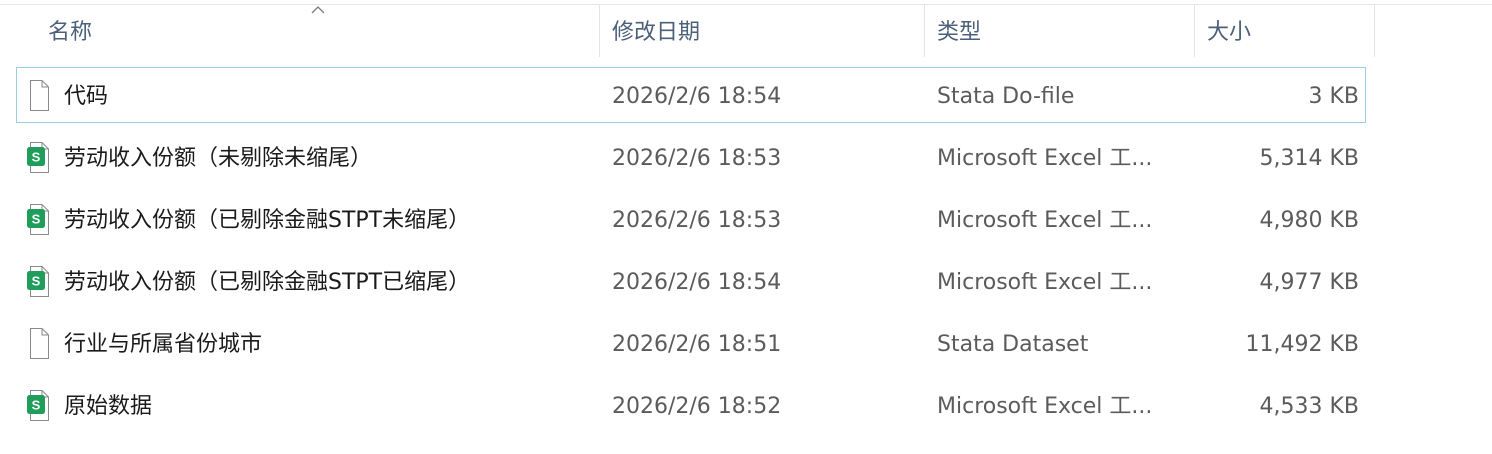 The image size is (1492, 454). Describe the element at coordinates (1006, 96) in the screenshot. I see `file-type: Stata Do-file` at that location.